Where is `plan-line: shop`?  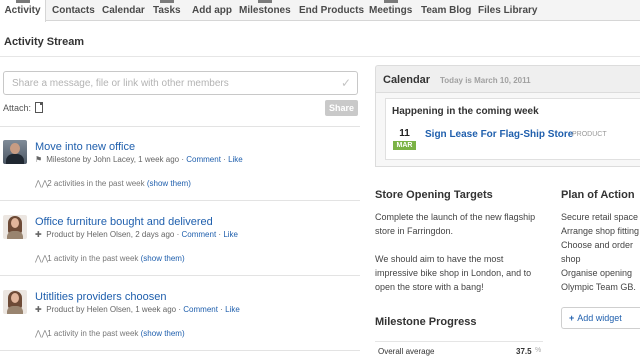 plan-line: shop is located at coordinates (571, 259).